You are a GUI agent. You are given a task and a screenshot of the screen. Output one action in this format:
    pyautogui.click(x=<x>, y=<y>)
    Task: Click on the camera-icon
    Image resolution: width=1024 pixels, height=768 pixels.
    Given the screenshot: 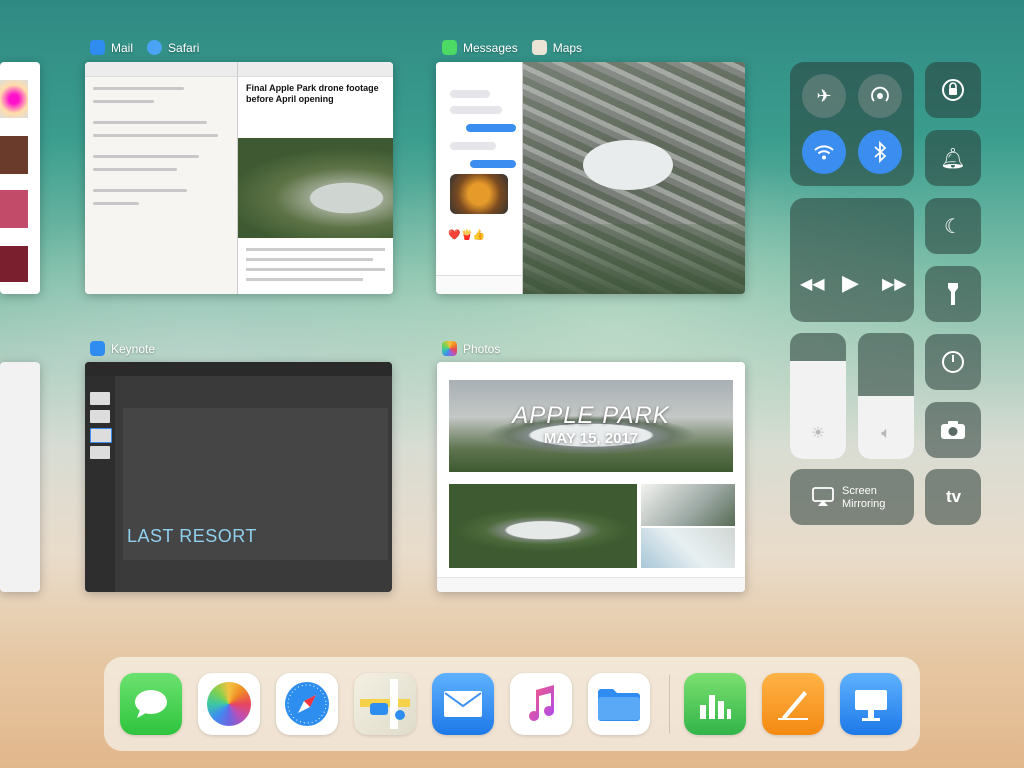 What is the action you would take?
    pyautogui.click(x=953, y=430)
    